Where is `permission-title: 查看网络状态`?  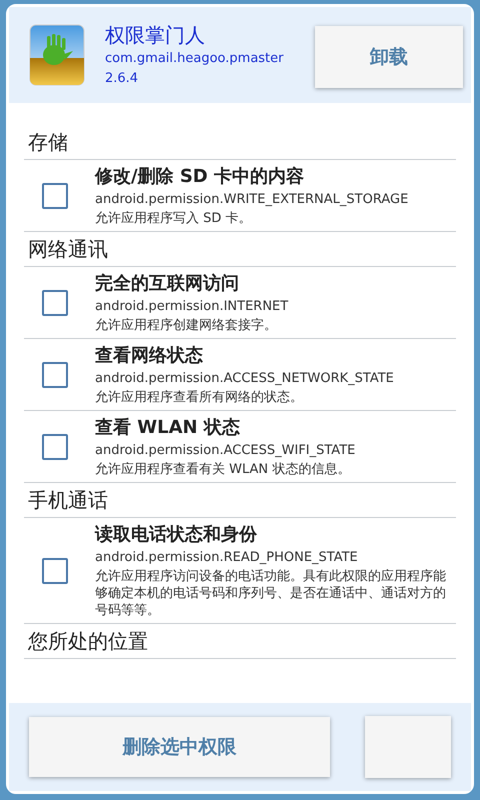 permission-title: 查看网络状态 is located at coordinates (149, 356).